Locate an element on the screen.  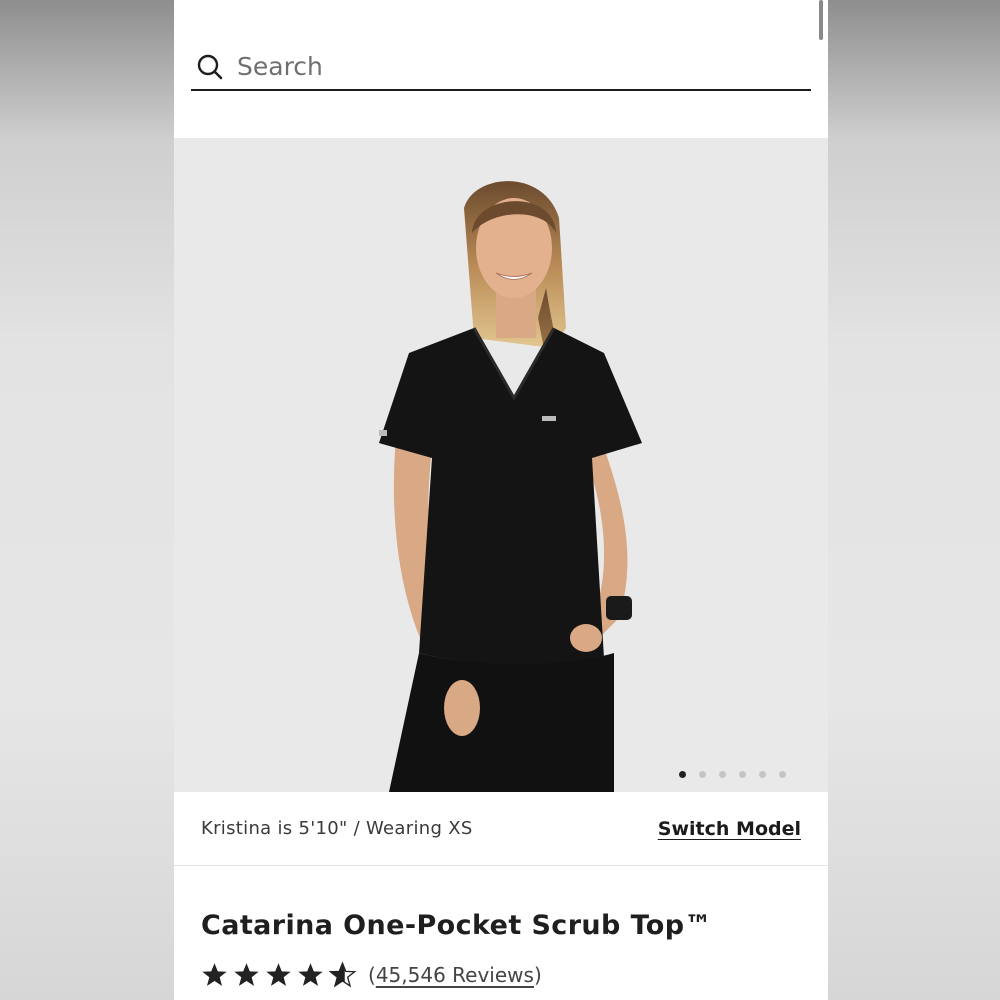
carousel-dots is located at coordinates (732, 774).